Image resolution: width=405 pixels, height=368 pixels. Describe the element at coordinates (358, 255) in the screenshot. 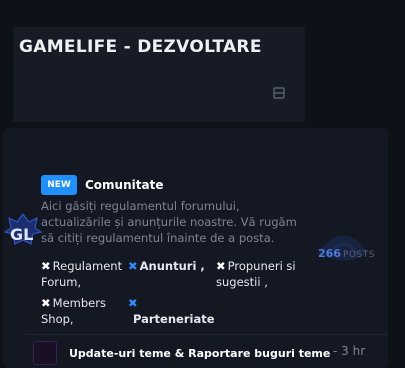

I see `post-count-label: POSTS` at that location.